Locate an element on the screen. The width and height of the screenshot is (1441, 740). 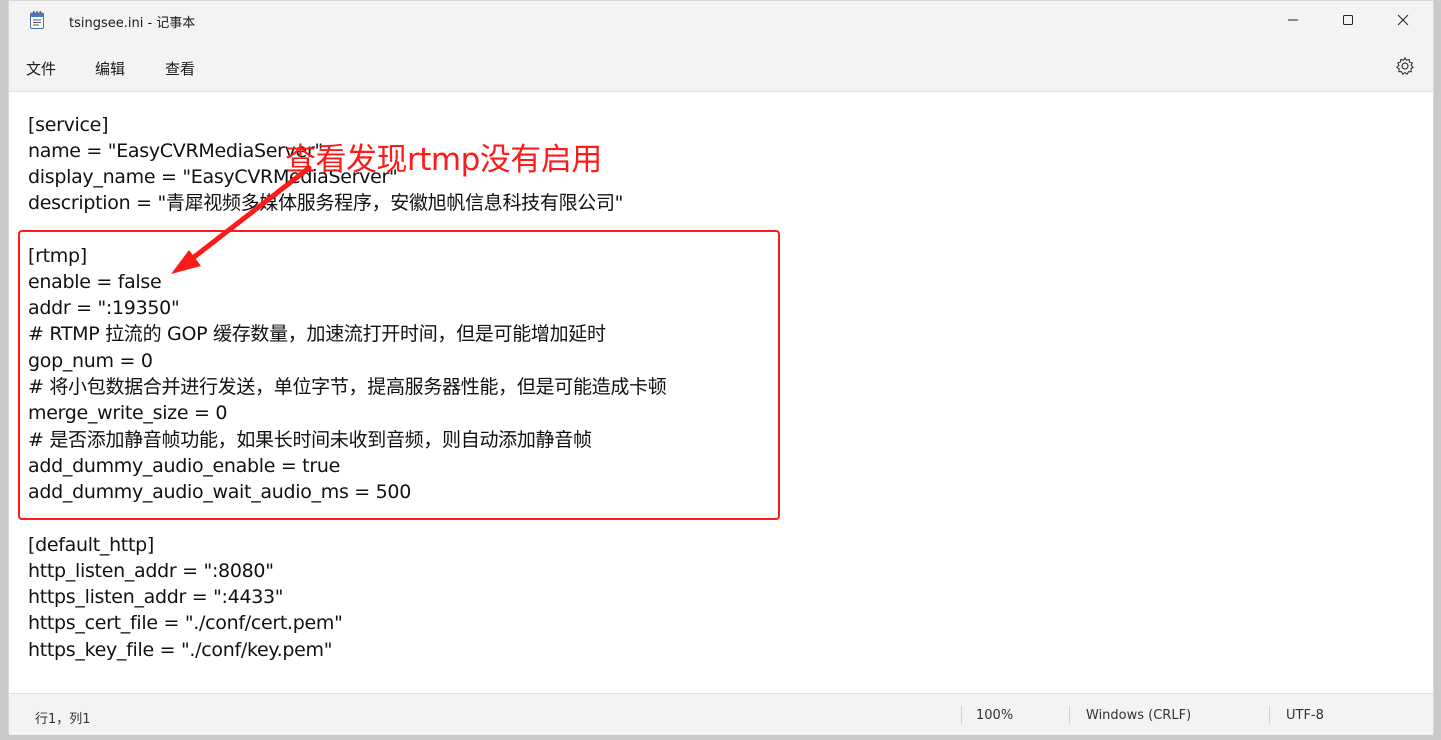
title-bar: tsingsee.ini - 记事本 is located at coordinates (721, 21).